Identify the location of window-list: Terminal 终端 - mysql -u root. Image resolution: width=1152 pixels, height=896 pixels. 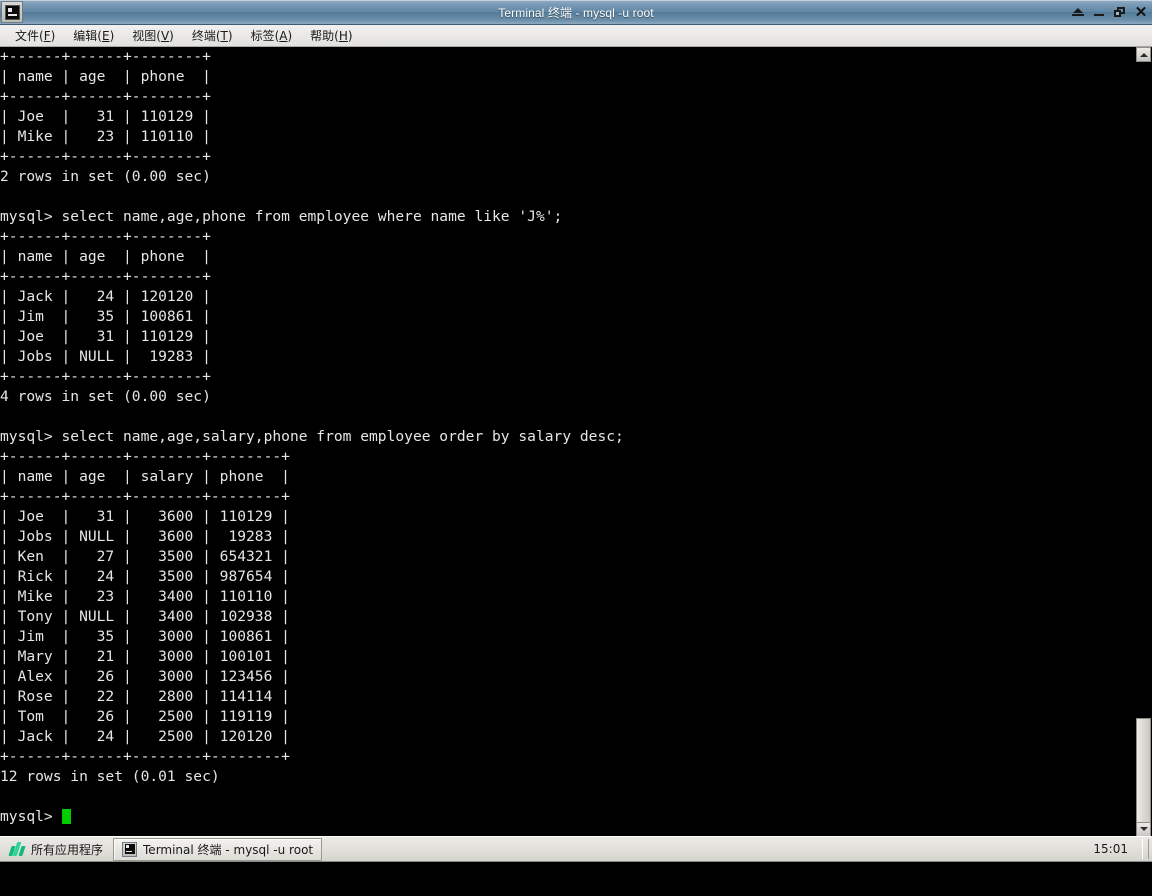
(603, 849).